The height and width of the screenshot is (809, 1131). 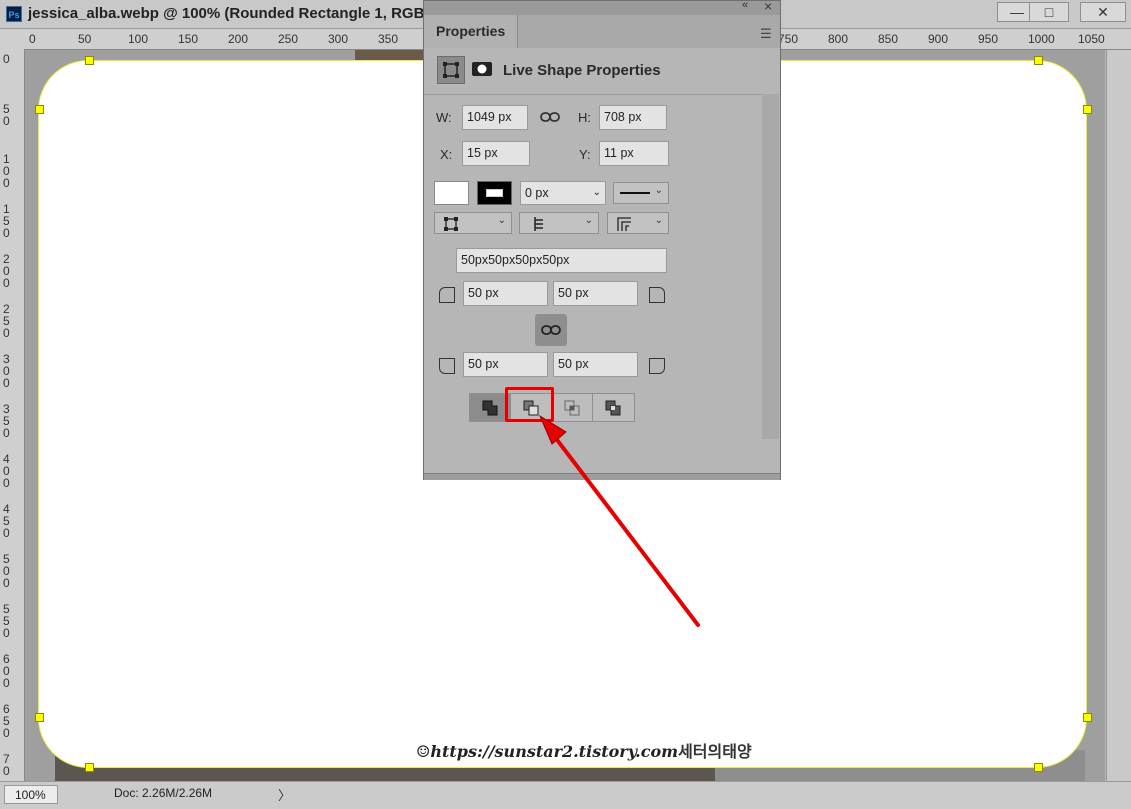 What do you see at coordinates (635, 193) in the screenshot?
I see `solid-line-icon` at bounding box center [635, 193].